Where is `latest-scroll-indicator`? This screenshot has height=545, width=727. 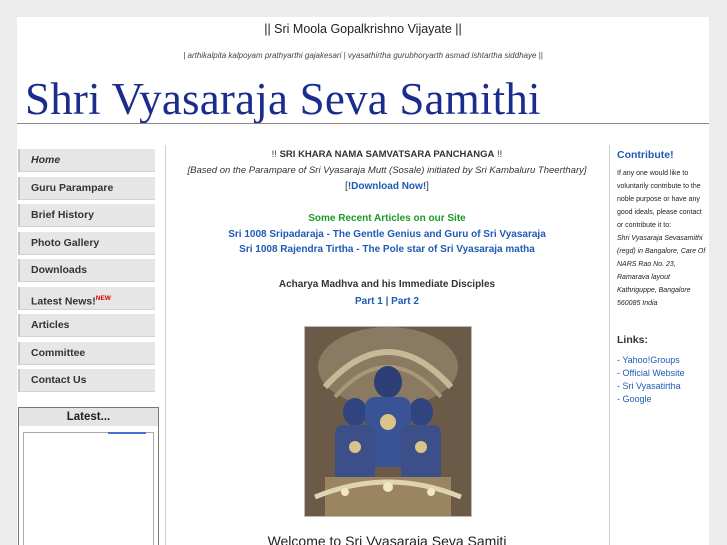 latest-scroll-indicator is located at coordinates (127, 433).